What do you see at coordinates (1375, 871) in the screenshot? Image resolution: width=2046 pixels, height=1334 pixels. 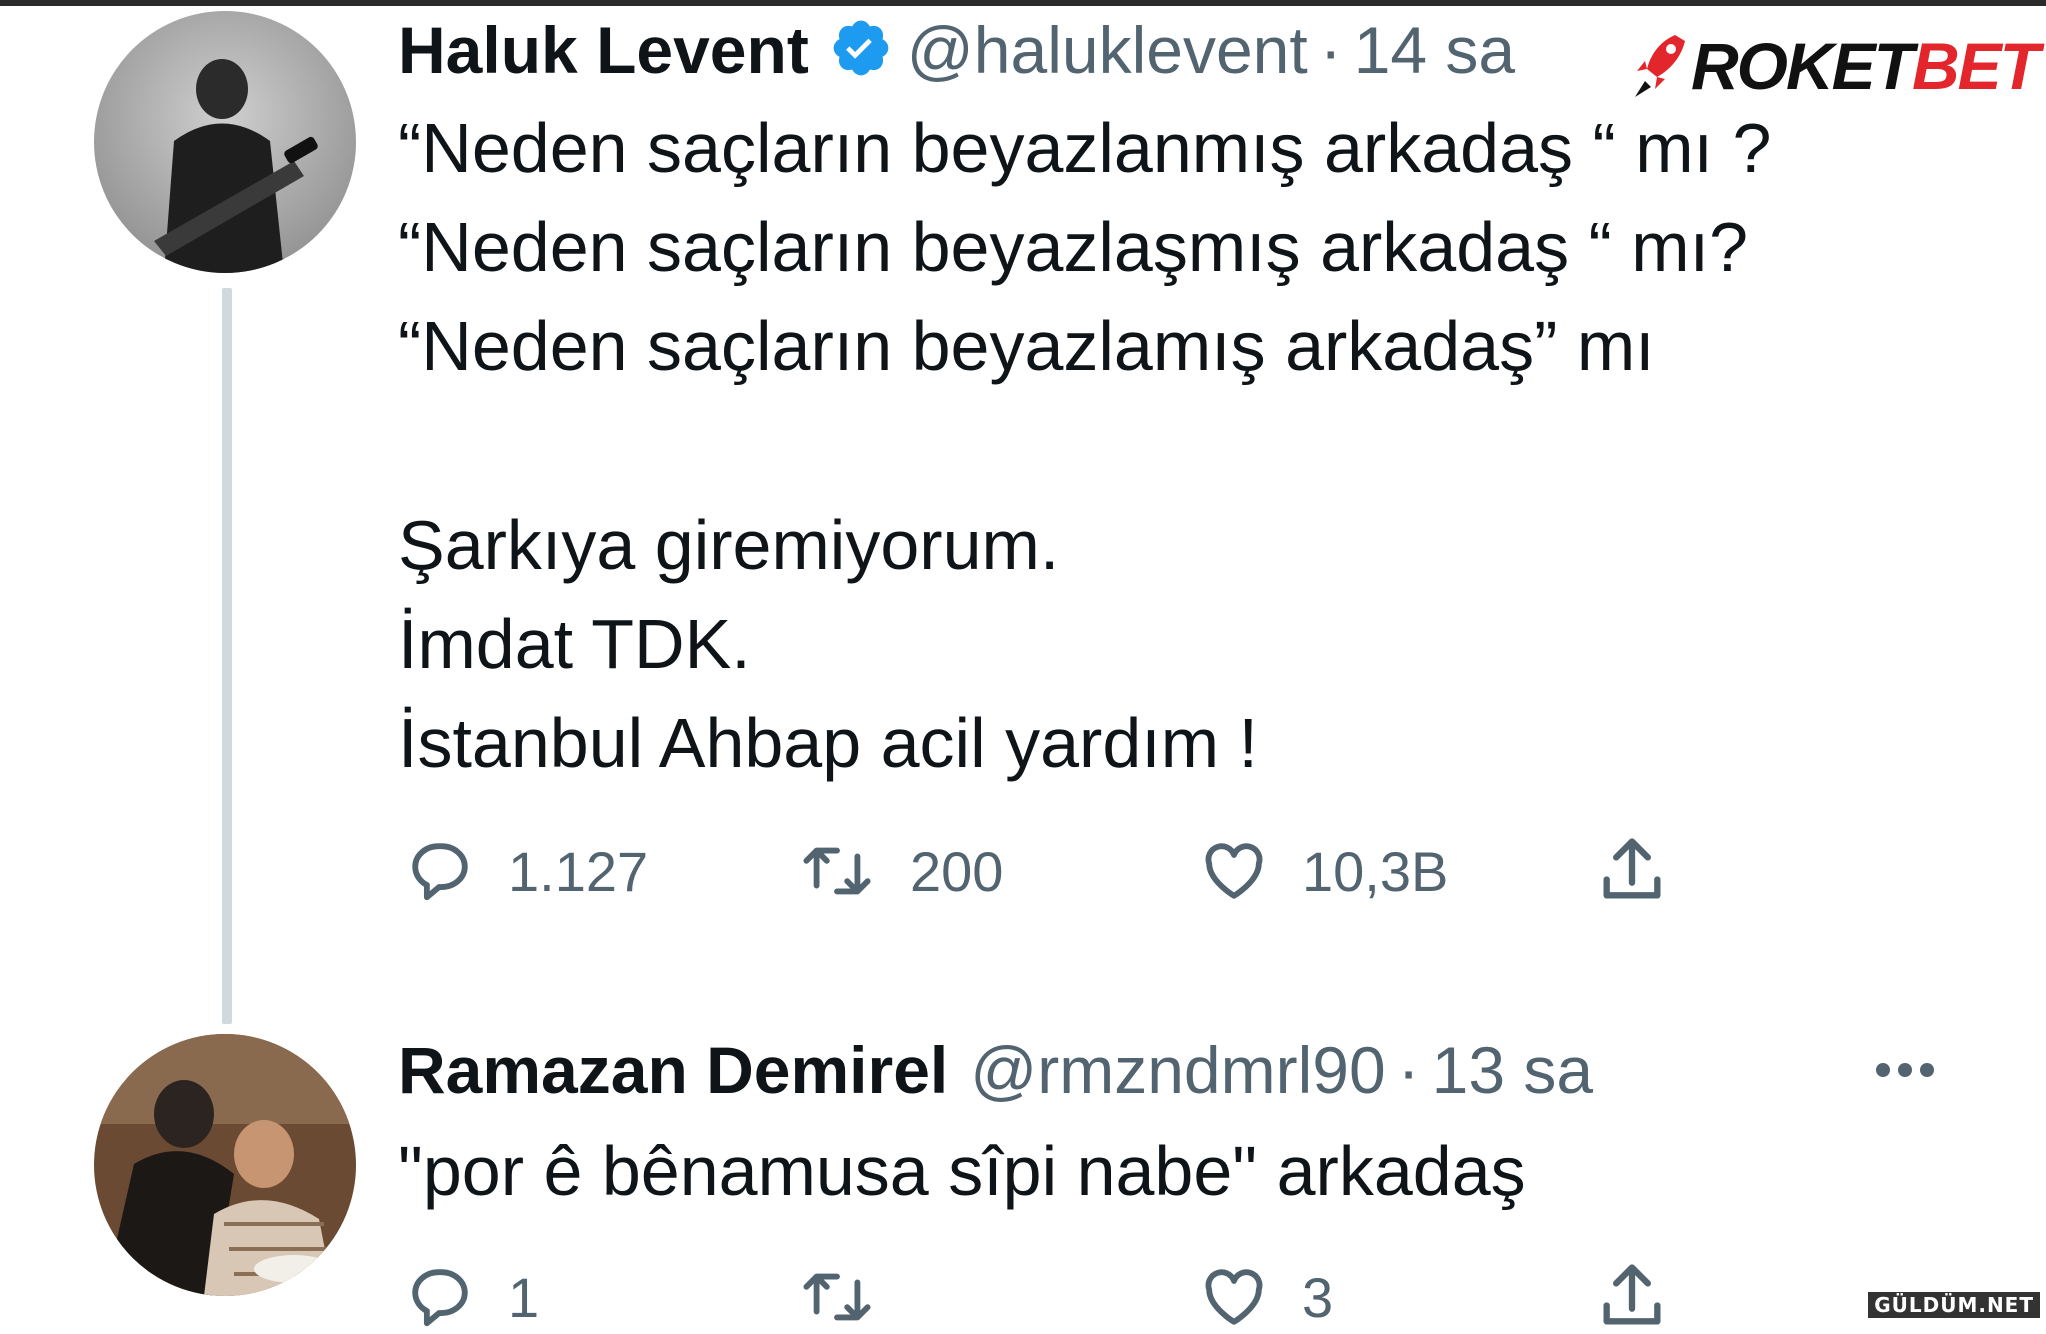 I see `like-count: 10,3B` at bounding box center [1375, 871].